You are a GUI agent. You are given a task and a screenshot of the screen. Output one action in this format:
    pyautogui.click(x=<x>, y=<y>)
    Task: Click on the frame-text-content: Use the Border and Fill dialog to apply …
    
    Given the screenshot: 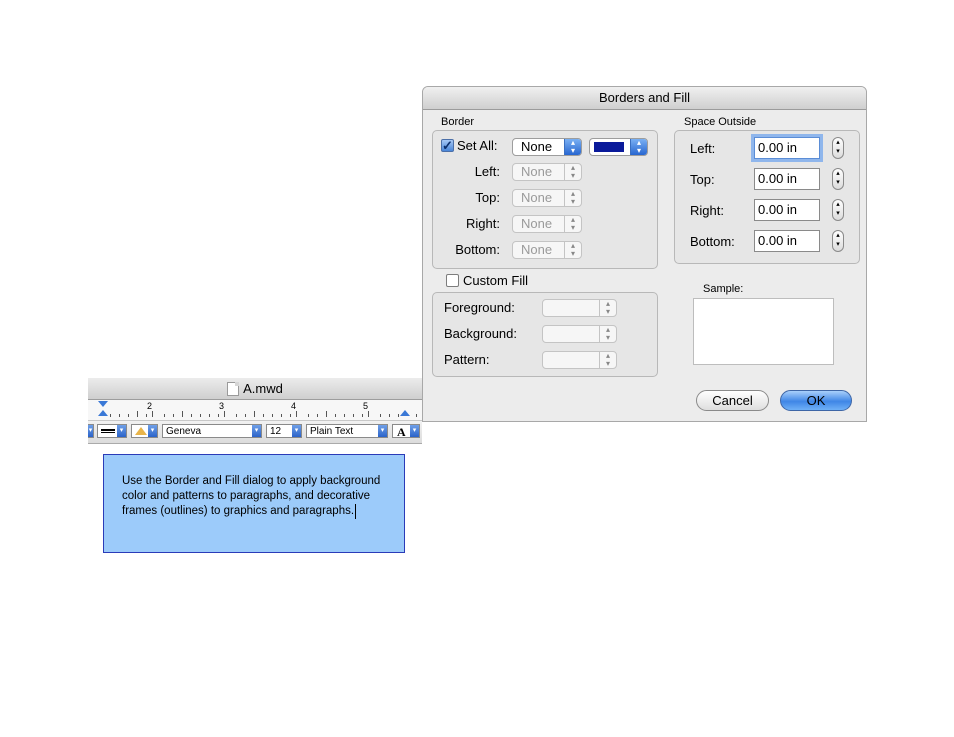 What is the action you would take?
    pyautogui.click(x=251, y=496)
    